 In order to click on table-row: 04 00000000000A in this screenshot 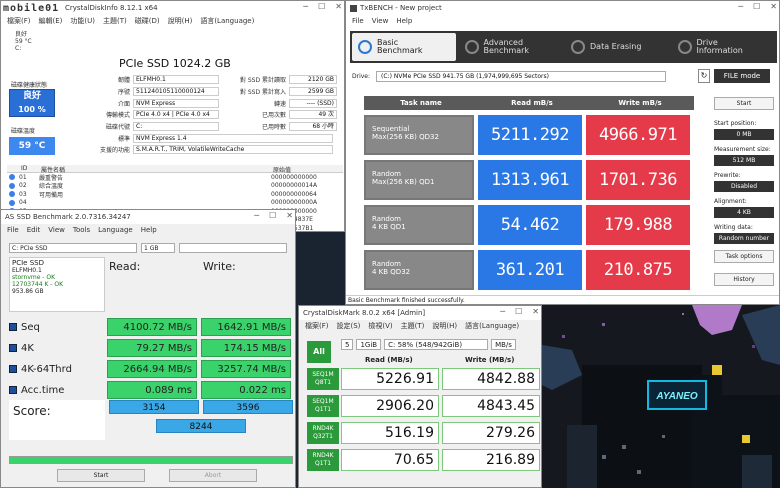, I will do `click(175, 203)`.